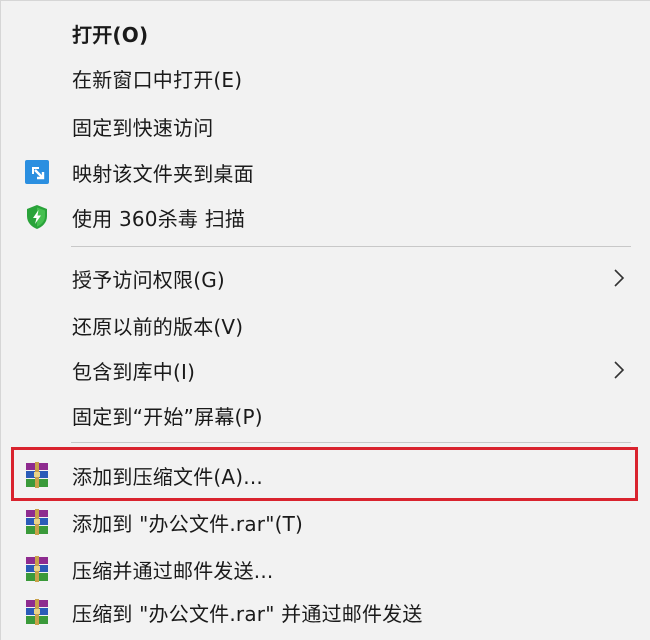  I want to click on menu-item-label: 映射该文件夹到桌面, so click(163, 173).